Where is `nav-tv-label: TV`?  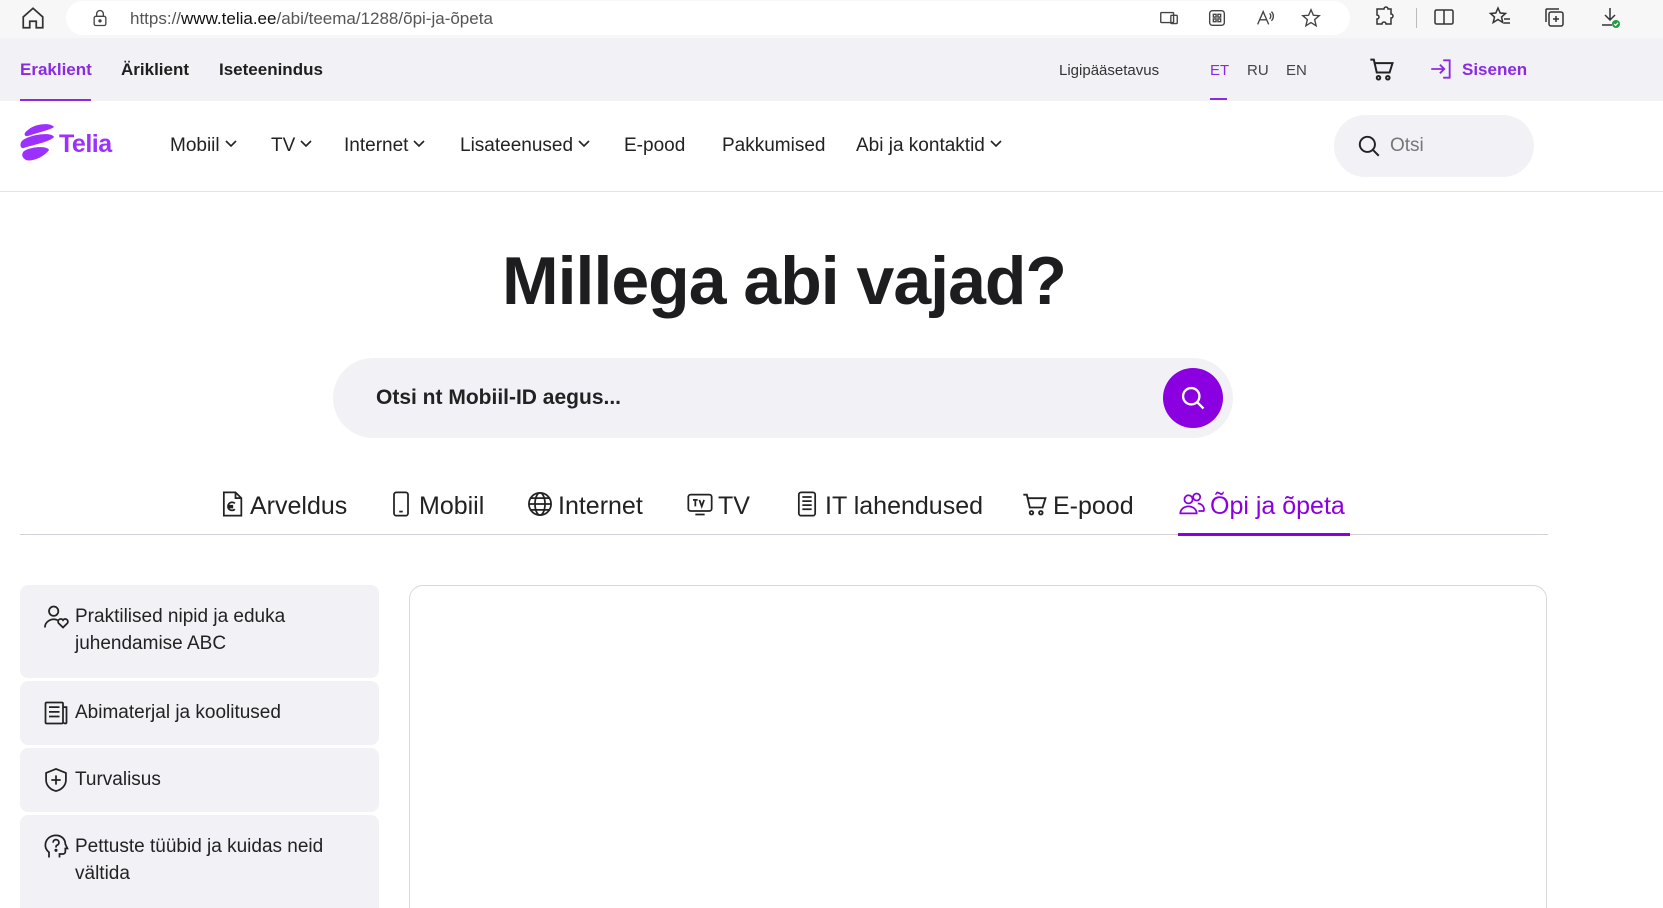 nav-tv-label: TV is located at coordinates (283, 145).